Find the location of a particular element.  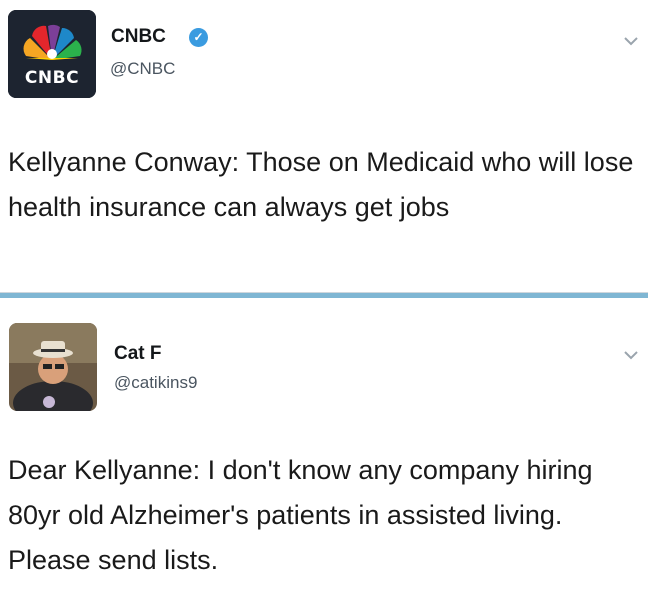

user-avatar is located at coordinates (53, 367).